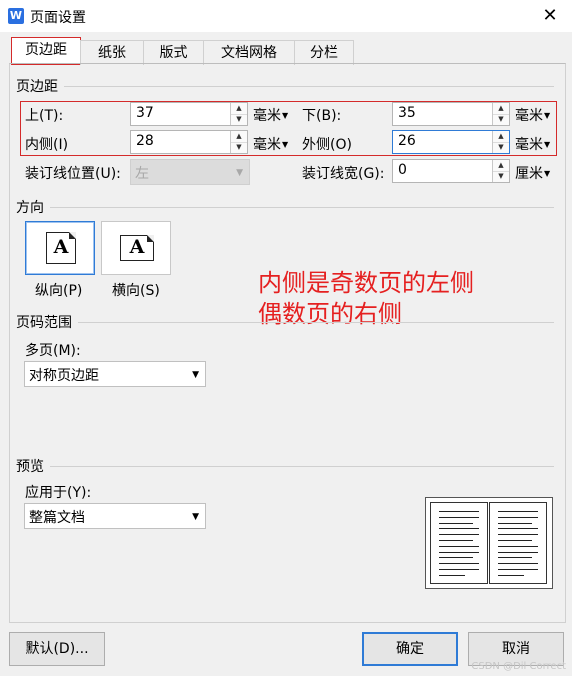 This screenshot has width=572, height=676. Describe the element at coordinates (115, 374) in the screenshot. I see `multiple-pages-select: 对称页边距 ▼` at that location.